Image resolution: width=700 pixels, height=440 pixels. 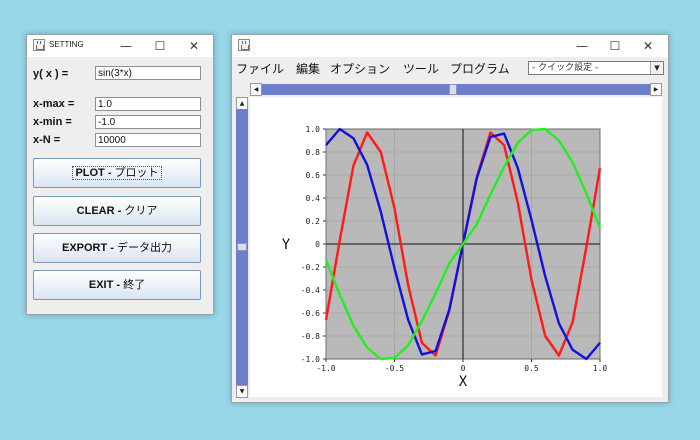 I want to click on x-tick-label: 1.0, so click(x=600, y=368).